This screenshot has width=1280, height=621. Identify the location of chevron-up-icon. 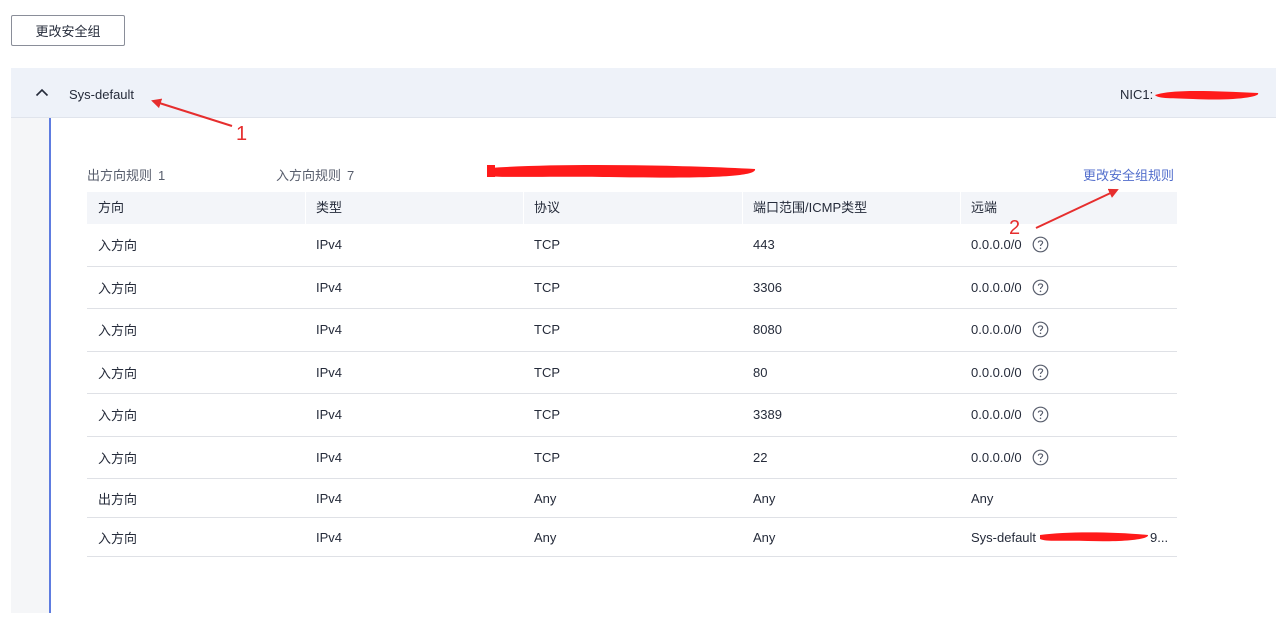
(42, 93).